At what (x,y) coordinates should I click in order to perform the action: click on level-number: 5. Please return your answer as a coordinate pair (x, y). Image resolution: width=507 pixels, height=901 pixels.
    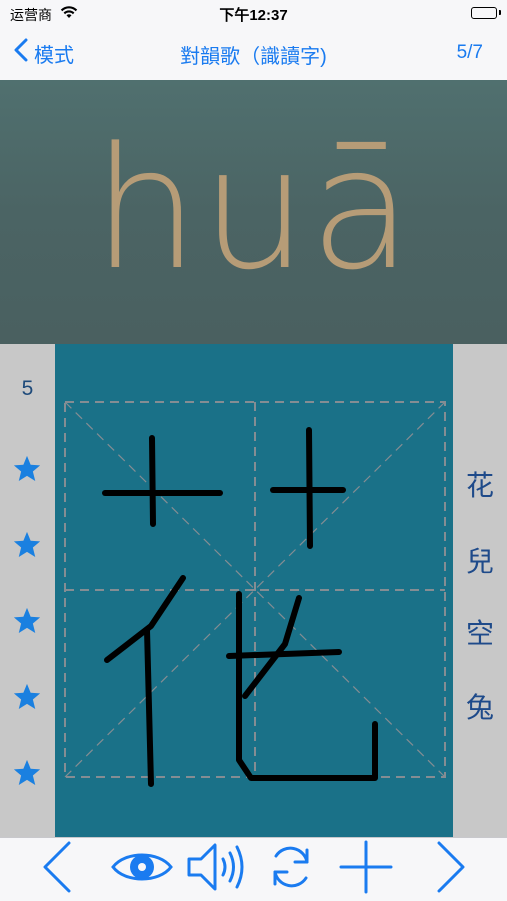
    Looking at the image, I should click on (27, 388).